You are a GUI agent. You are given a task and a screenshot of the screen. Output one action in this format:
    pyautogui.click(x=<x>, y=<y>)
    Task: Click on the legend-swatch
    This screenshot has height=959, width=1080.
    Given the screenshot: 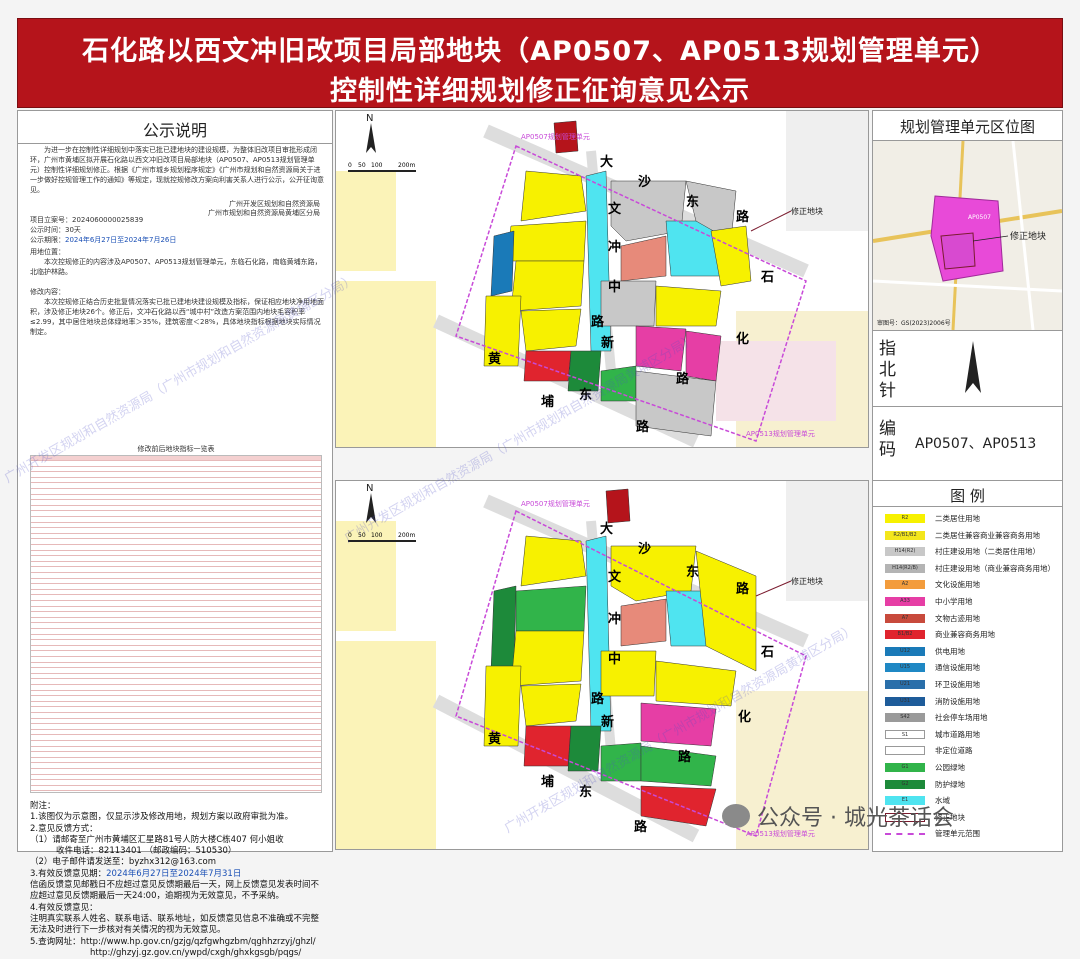 What is the action you would take?
    pyautogui.click(x=905, y=751)
    